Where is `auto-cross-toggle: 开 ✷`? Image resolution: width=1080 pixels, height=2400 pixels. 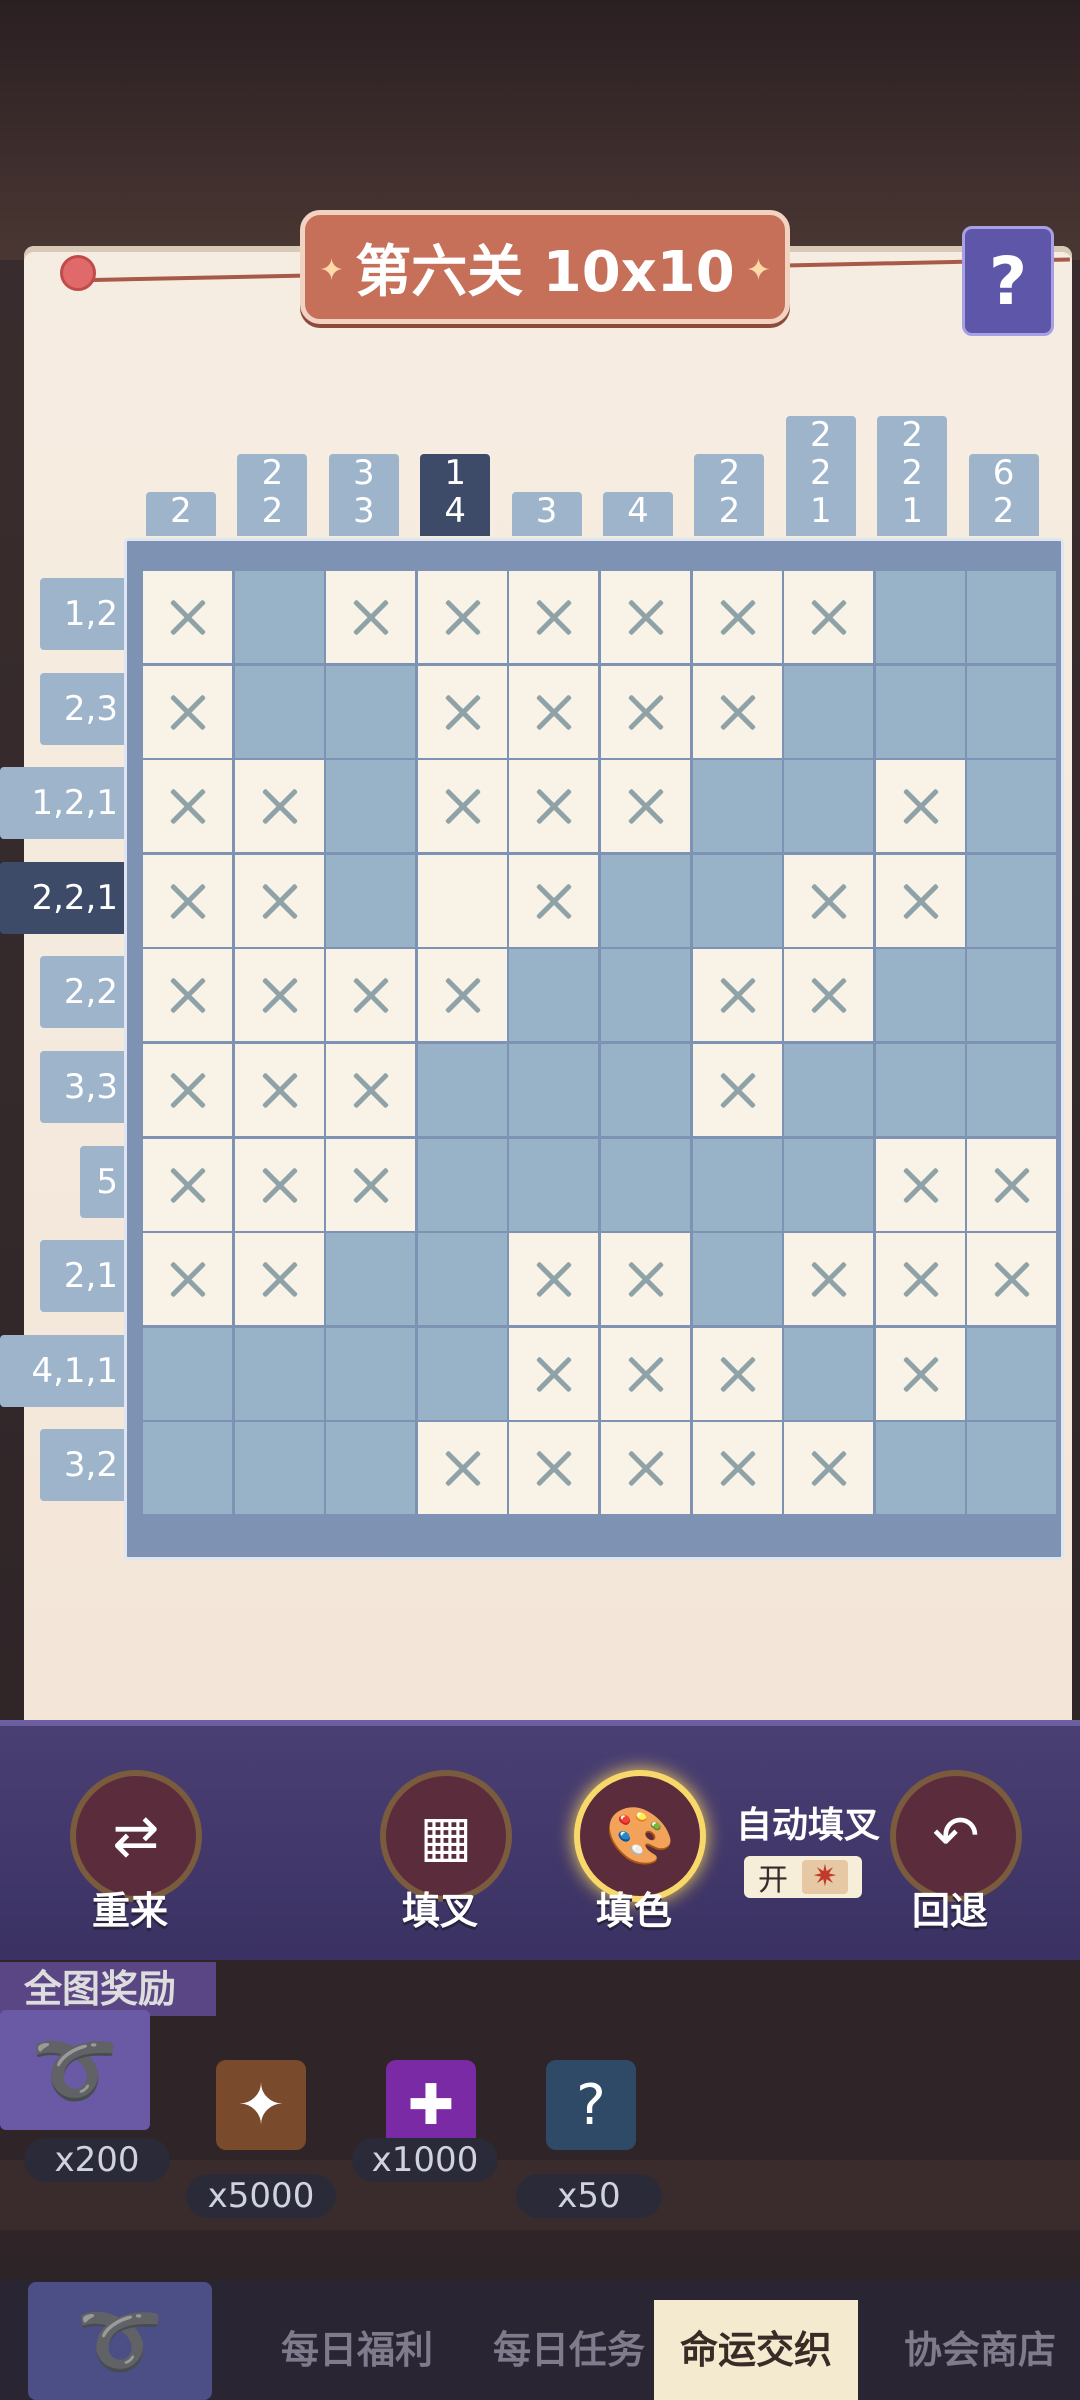
auto-cross-toggle: 开 ✷ is located at coordinates (803, 1877).